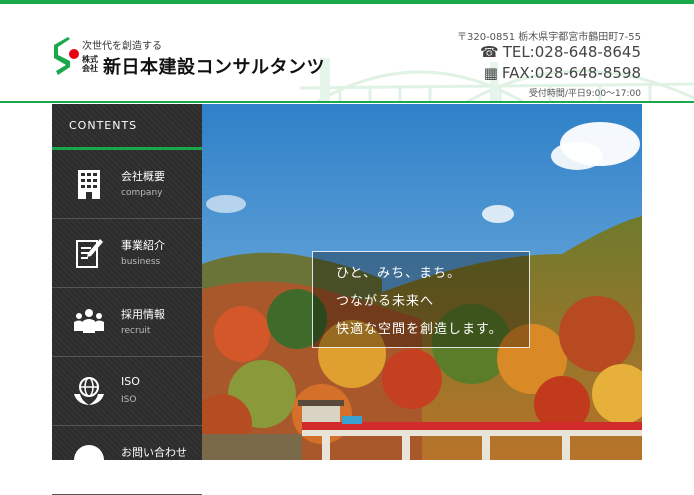  Describe the element at coordinates (127, 184) in the screenshot. I see `sidebar-item-company: 会社概要 company` at that location.